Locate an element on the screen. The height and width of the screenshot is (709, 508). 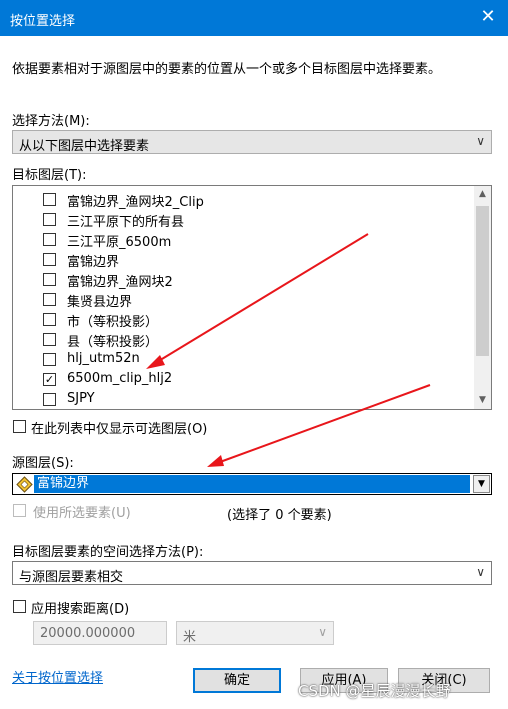
layer-name: 富锦边界 is located at coordinates (93, 262).